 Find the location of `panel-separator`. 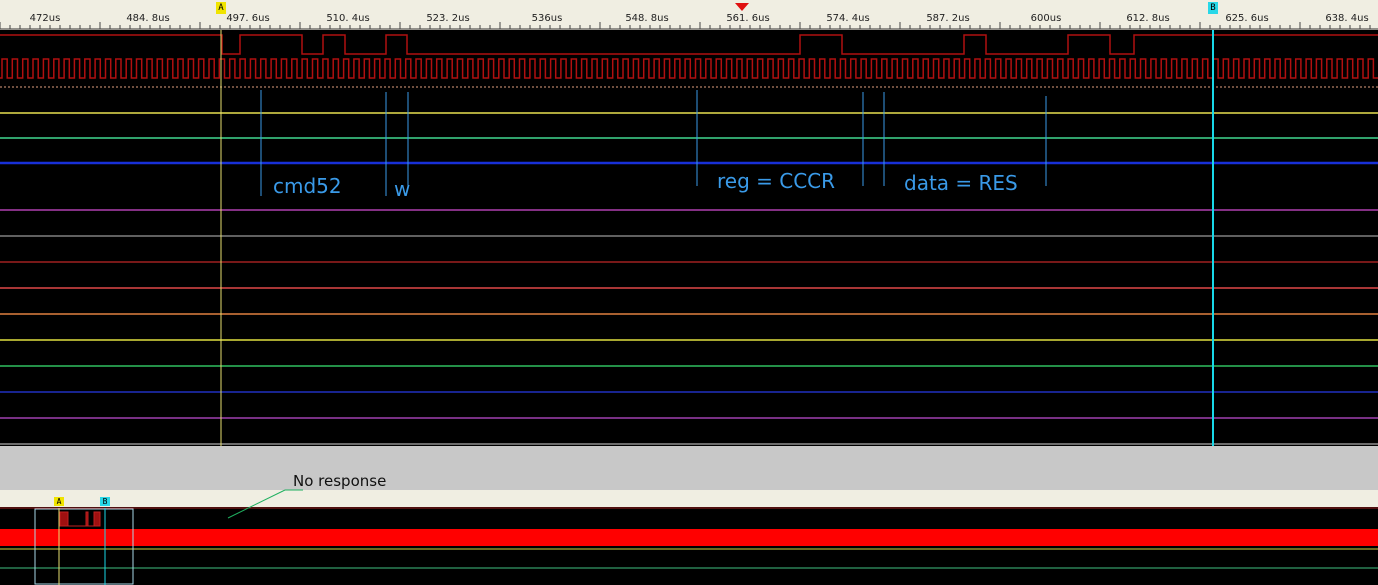

panel-separator is located at coordinates (689, 468).